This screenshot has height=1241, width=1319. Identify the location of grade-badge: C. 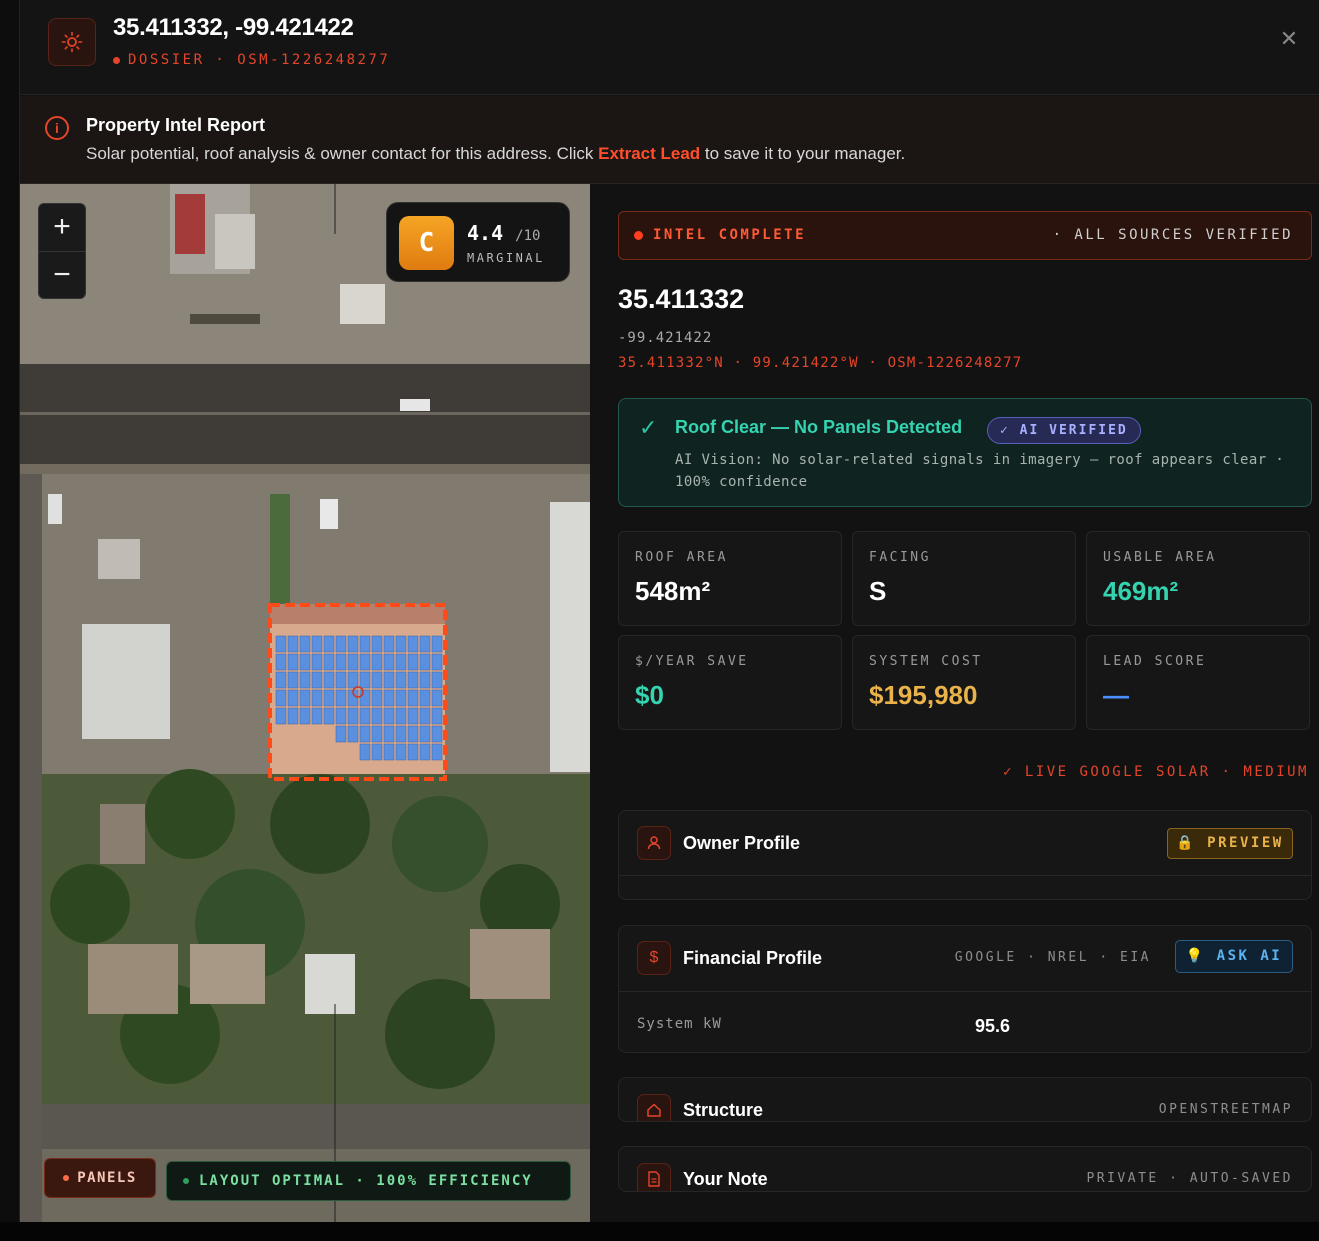
(426, 243).